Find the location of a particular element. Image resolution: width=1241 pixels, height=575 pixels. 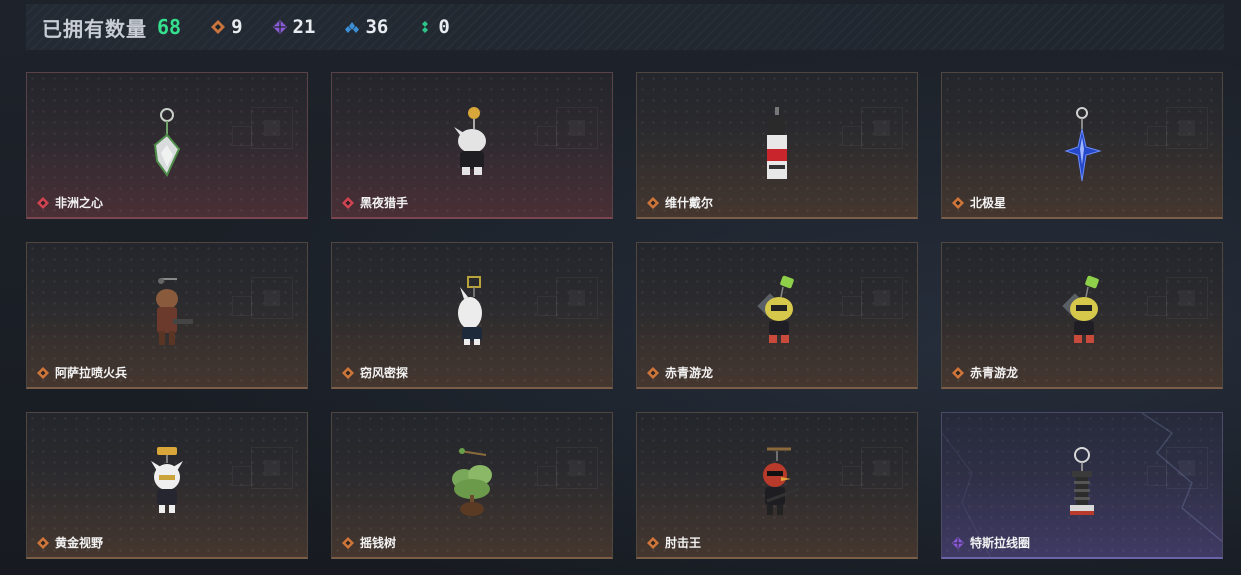

charm-card-wisadel: 维什戴尔 is located at coordinates (777, 145).